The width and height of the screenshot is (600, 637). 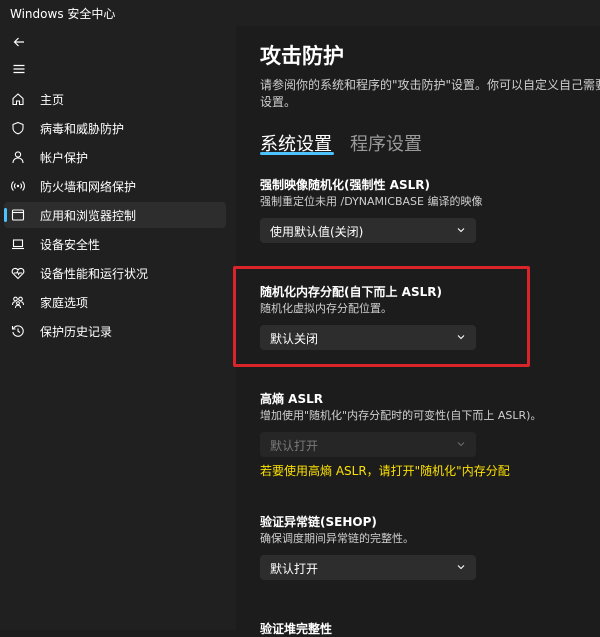 I want to click on highlight-box, so click(x=381, y=316).